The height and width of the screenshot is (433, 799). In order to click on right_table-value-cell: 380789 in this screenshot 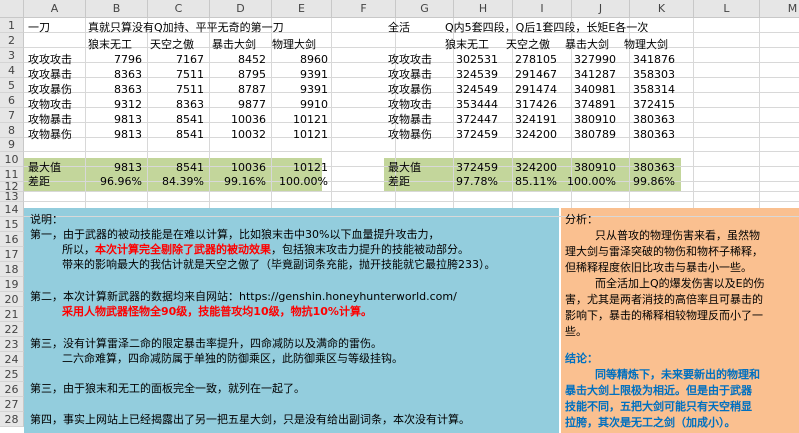, I will do `click(595, 134)`.